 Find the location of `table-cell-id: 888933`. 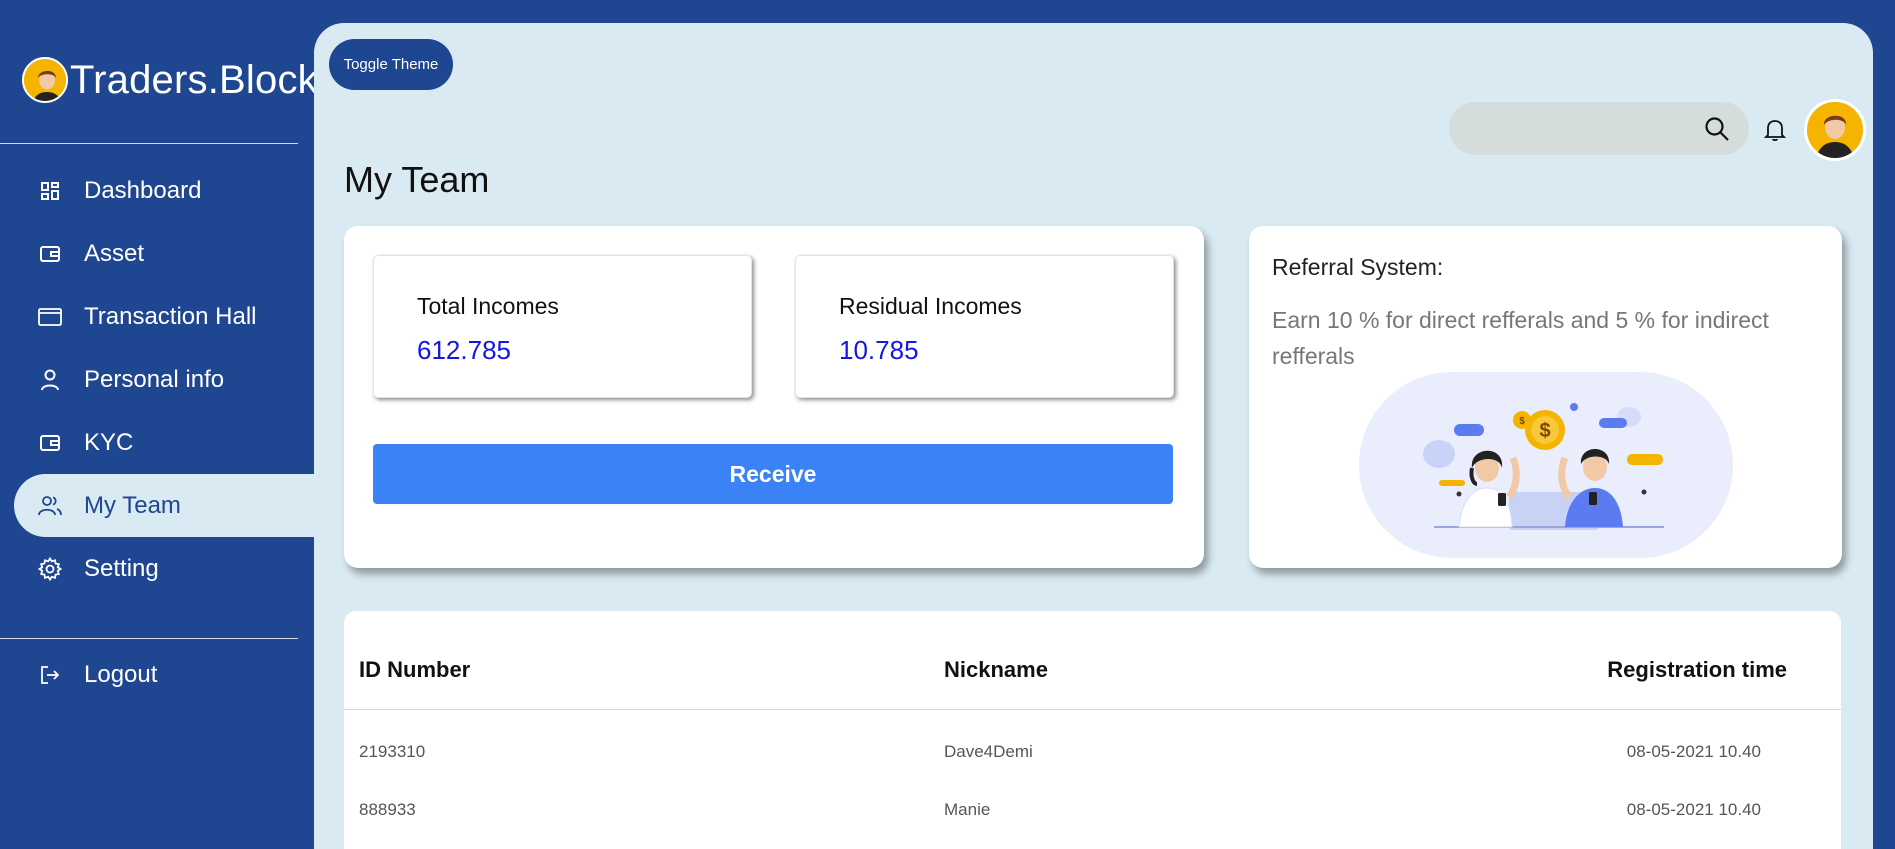

table-cell-id: 888933 is located at coordinates (387, 809).